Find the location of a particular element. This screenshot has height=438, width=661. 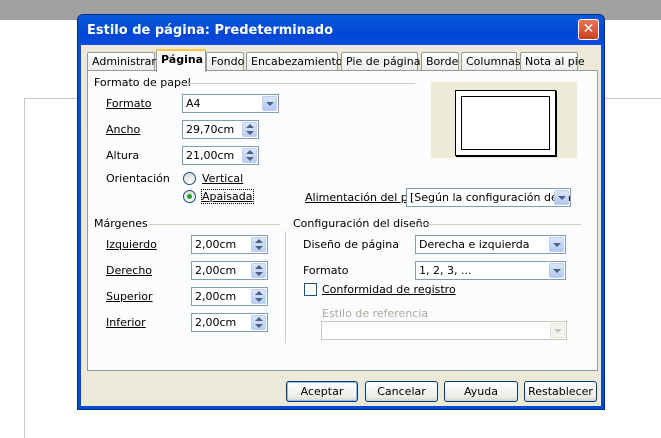

margins-group-divider is located at coordinates (214, 224).